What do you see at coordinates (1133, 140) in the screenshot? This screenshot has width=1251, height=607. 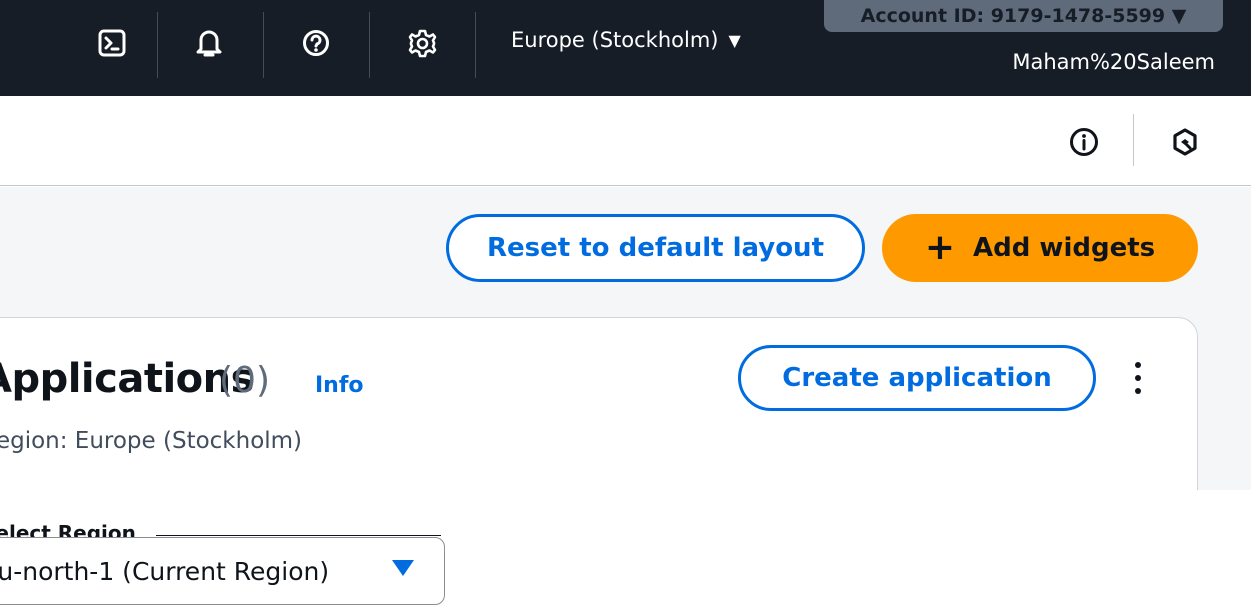 I see `toolbar-divider` at bounding box center [1133, 140].